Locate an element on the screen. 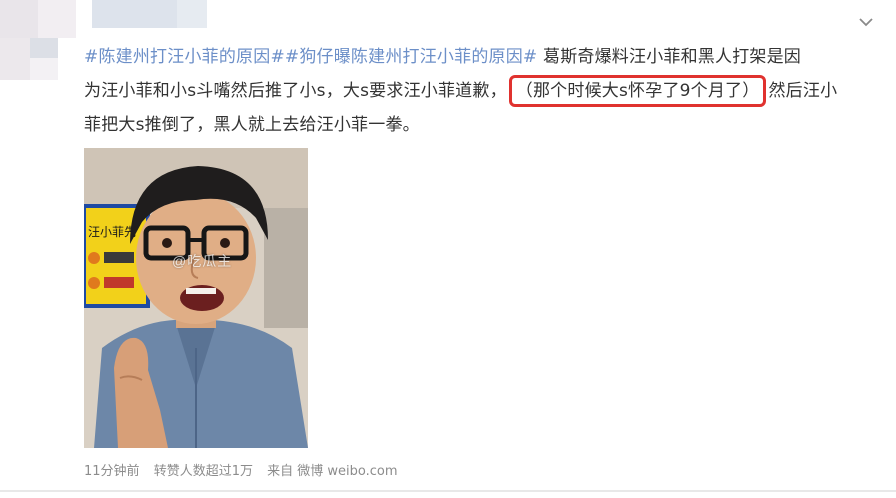 The width and height of the screenshot is (896, 498). photo-watermark: @吃瓜主 is located at coordinates (202, 261).